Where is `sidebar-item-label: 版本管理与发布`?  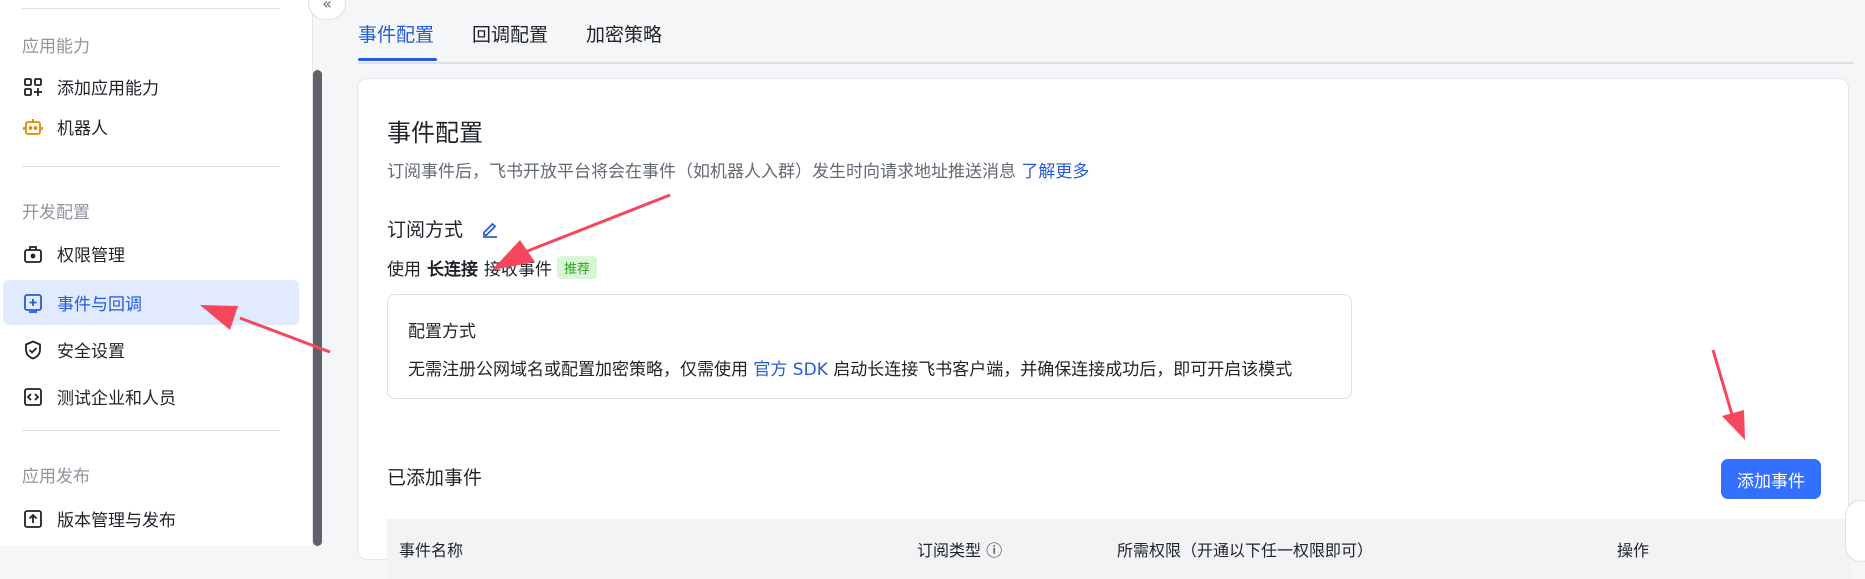 sidebar-item-label: 版本管理与发布 is located at coordinates (116, 521).